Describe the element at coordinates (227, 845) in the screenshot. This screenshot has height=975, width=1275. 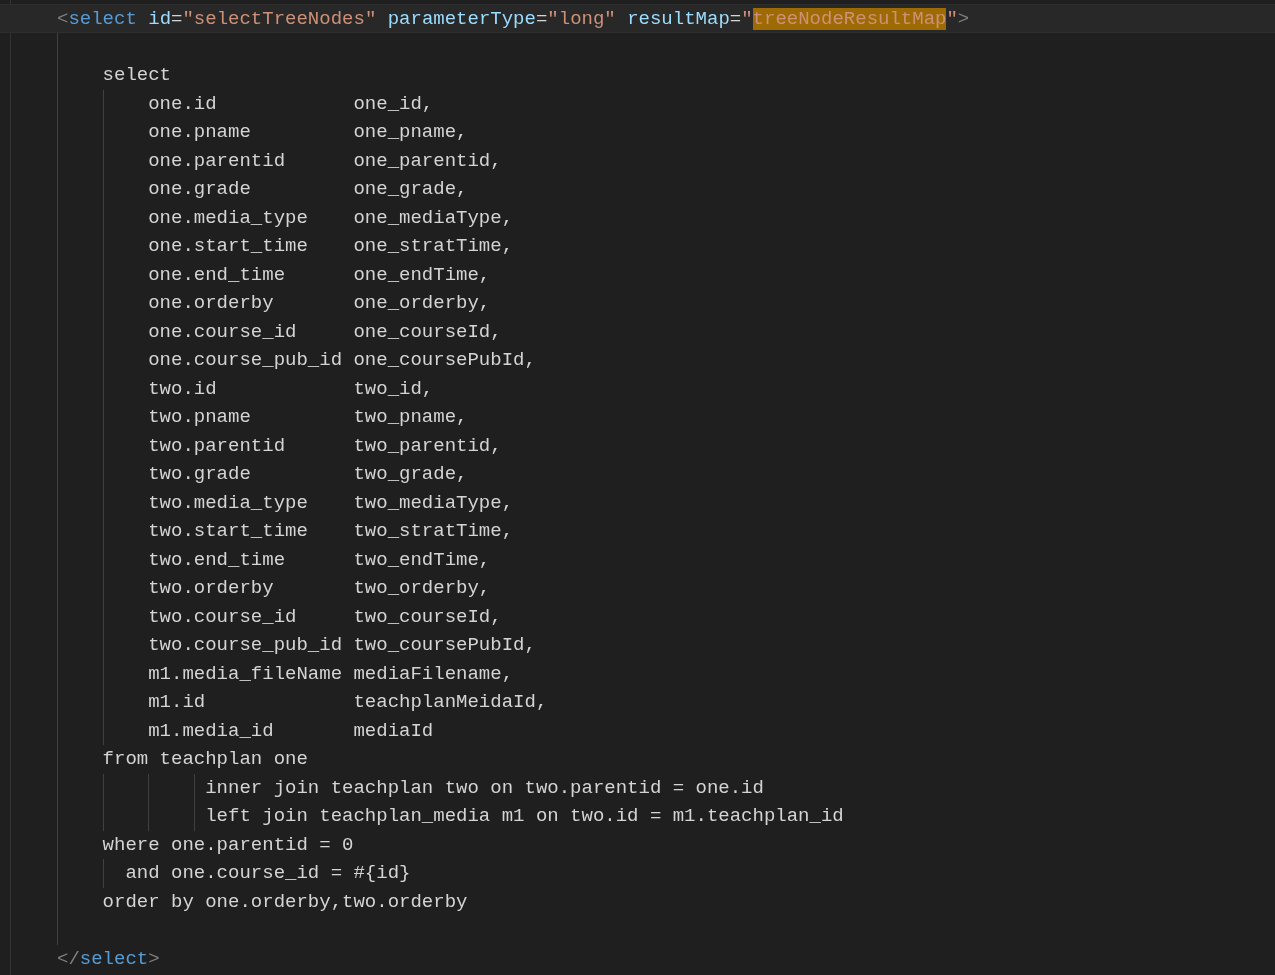
I see `code-line: where one.parentid = 0` at that location.